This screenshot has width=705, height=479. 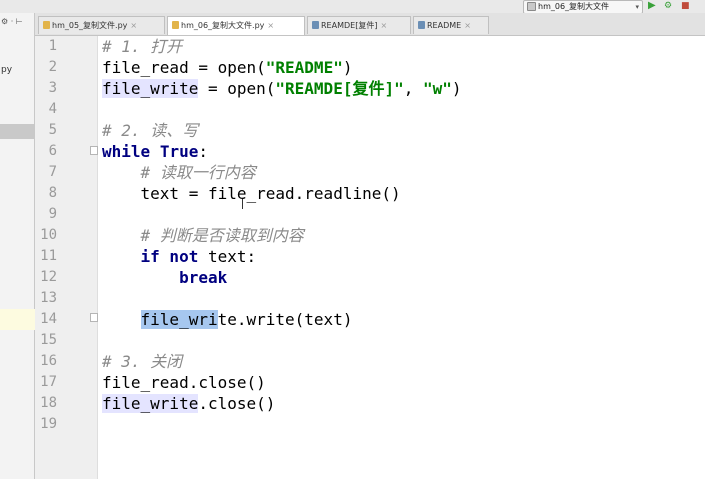 What do you see at coordinates (282, 88) in the screenshot?
I see `code-line-3: file_write = open("REAMDE[复件]", "w")` at bounding box center [282, 88].